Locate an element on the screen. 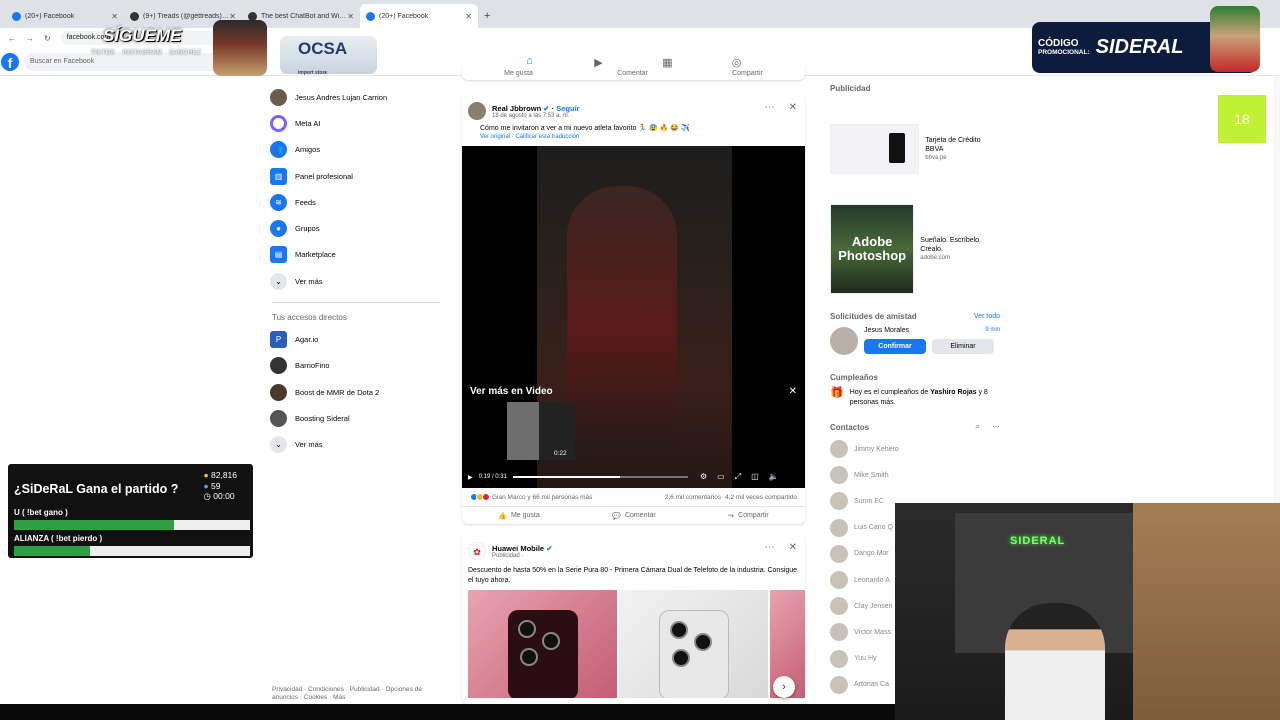  video-subject is located at coordinates (622, 316).